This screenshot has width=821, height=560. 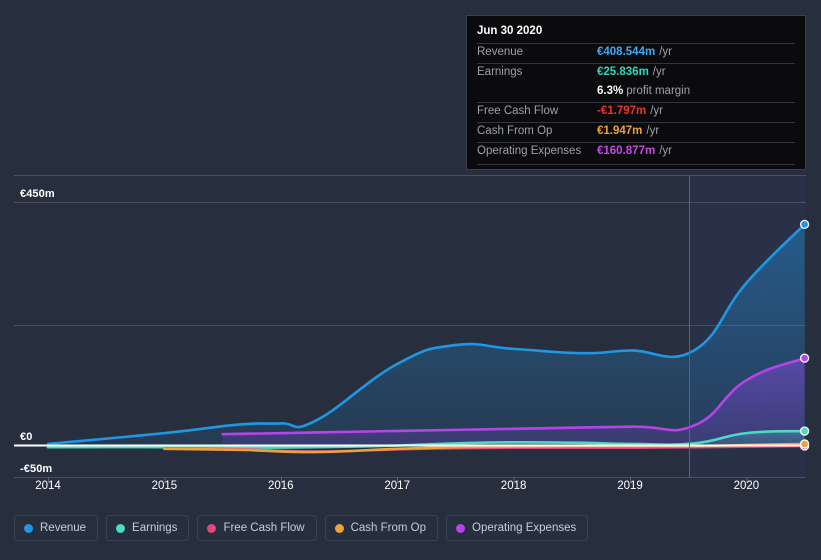 What do you see at coordinates (623, 72) in the screenshot?
I see `tooltip-row-value: €25.836m` at bounding box center [623, 72].